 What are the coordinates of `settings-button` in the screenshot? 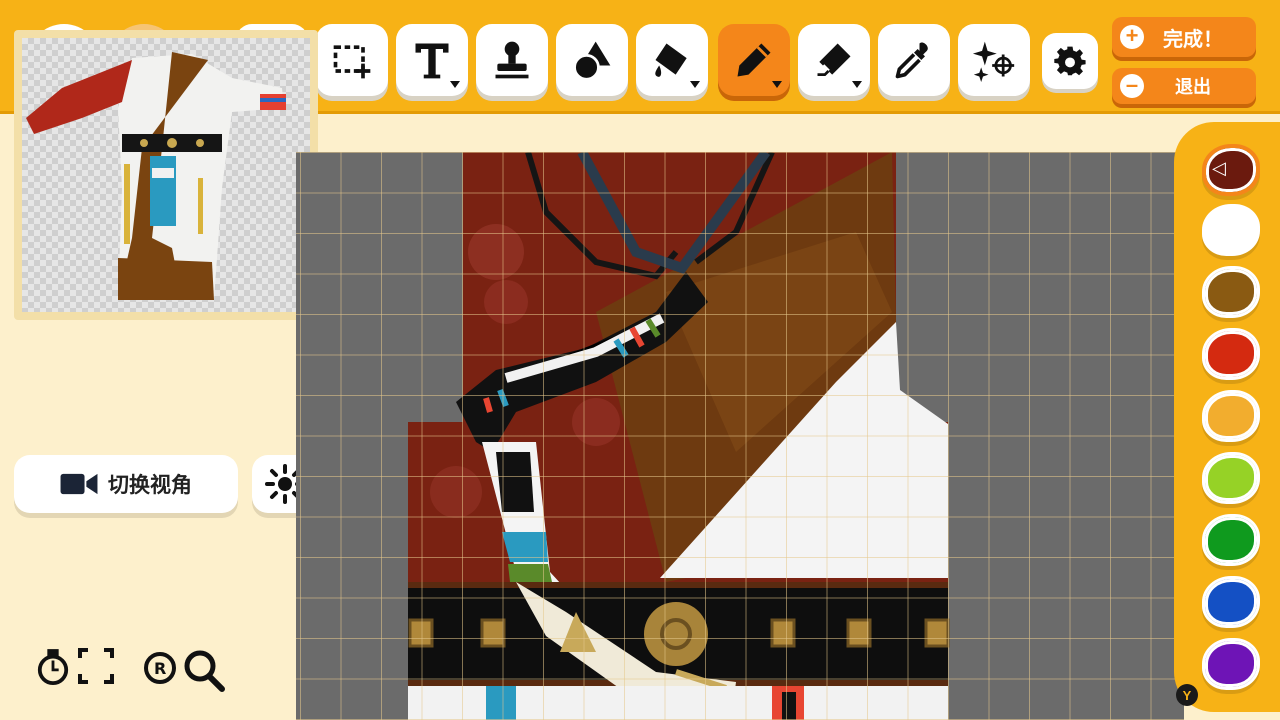 It's located at (1070, 61).